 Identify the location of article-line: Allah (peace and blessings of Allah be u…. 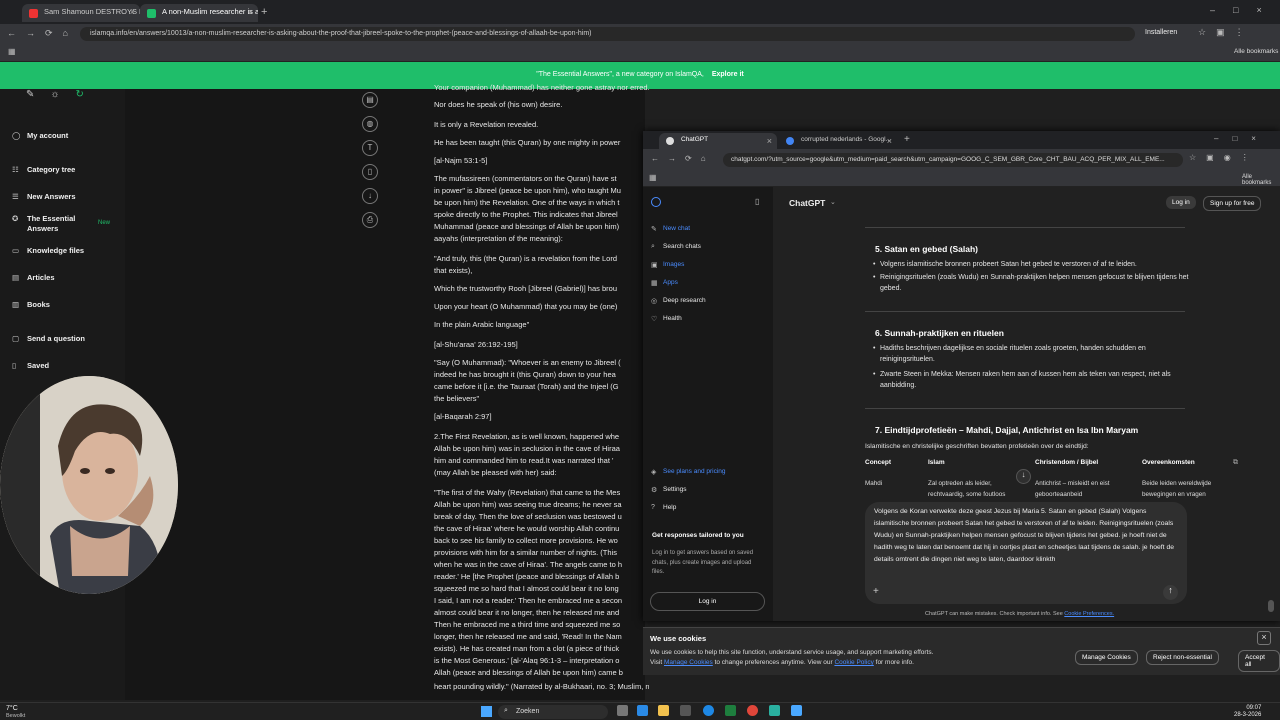
(528, 672).